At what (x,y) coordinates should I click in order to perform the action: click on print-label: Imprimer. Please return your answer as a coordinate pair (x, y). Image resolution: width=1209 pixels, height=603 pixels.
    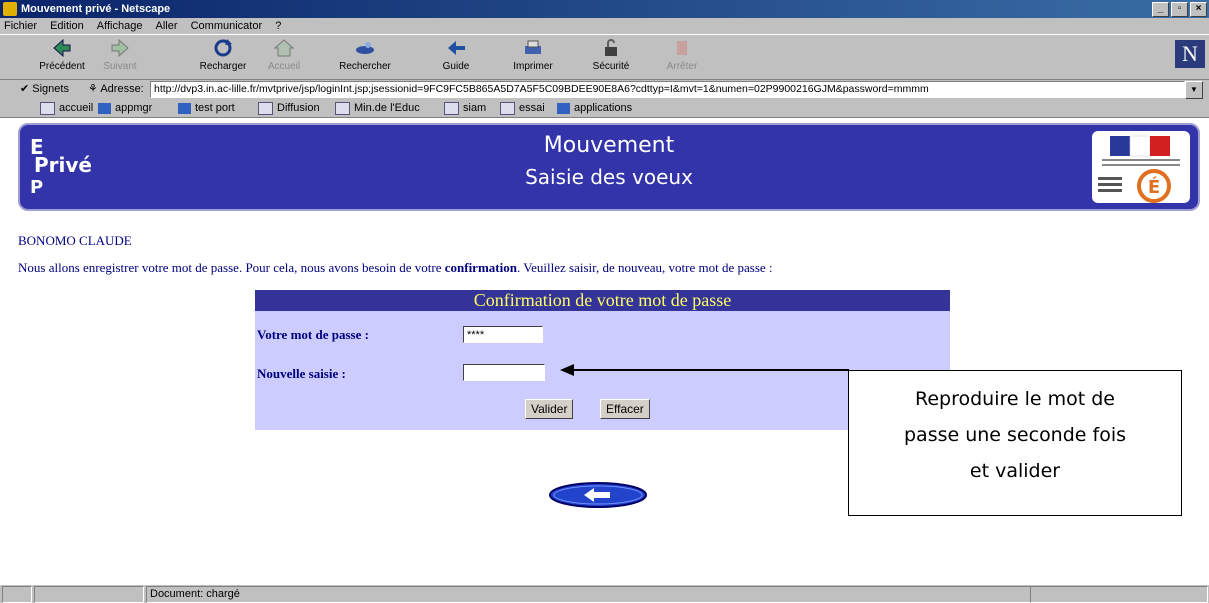
    Looking at the image, I should click on (533, 66).